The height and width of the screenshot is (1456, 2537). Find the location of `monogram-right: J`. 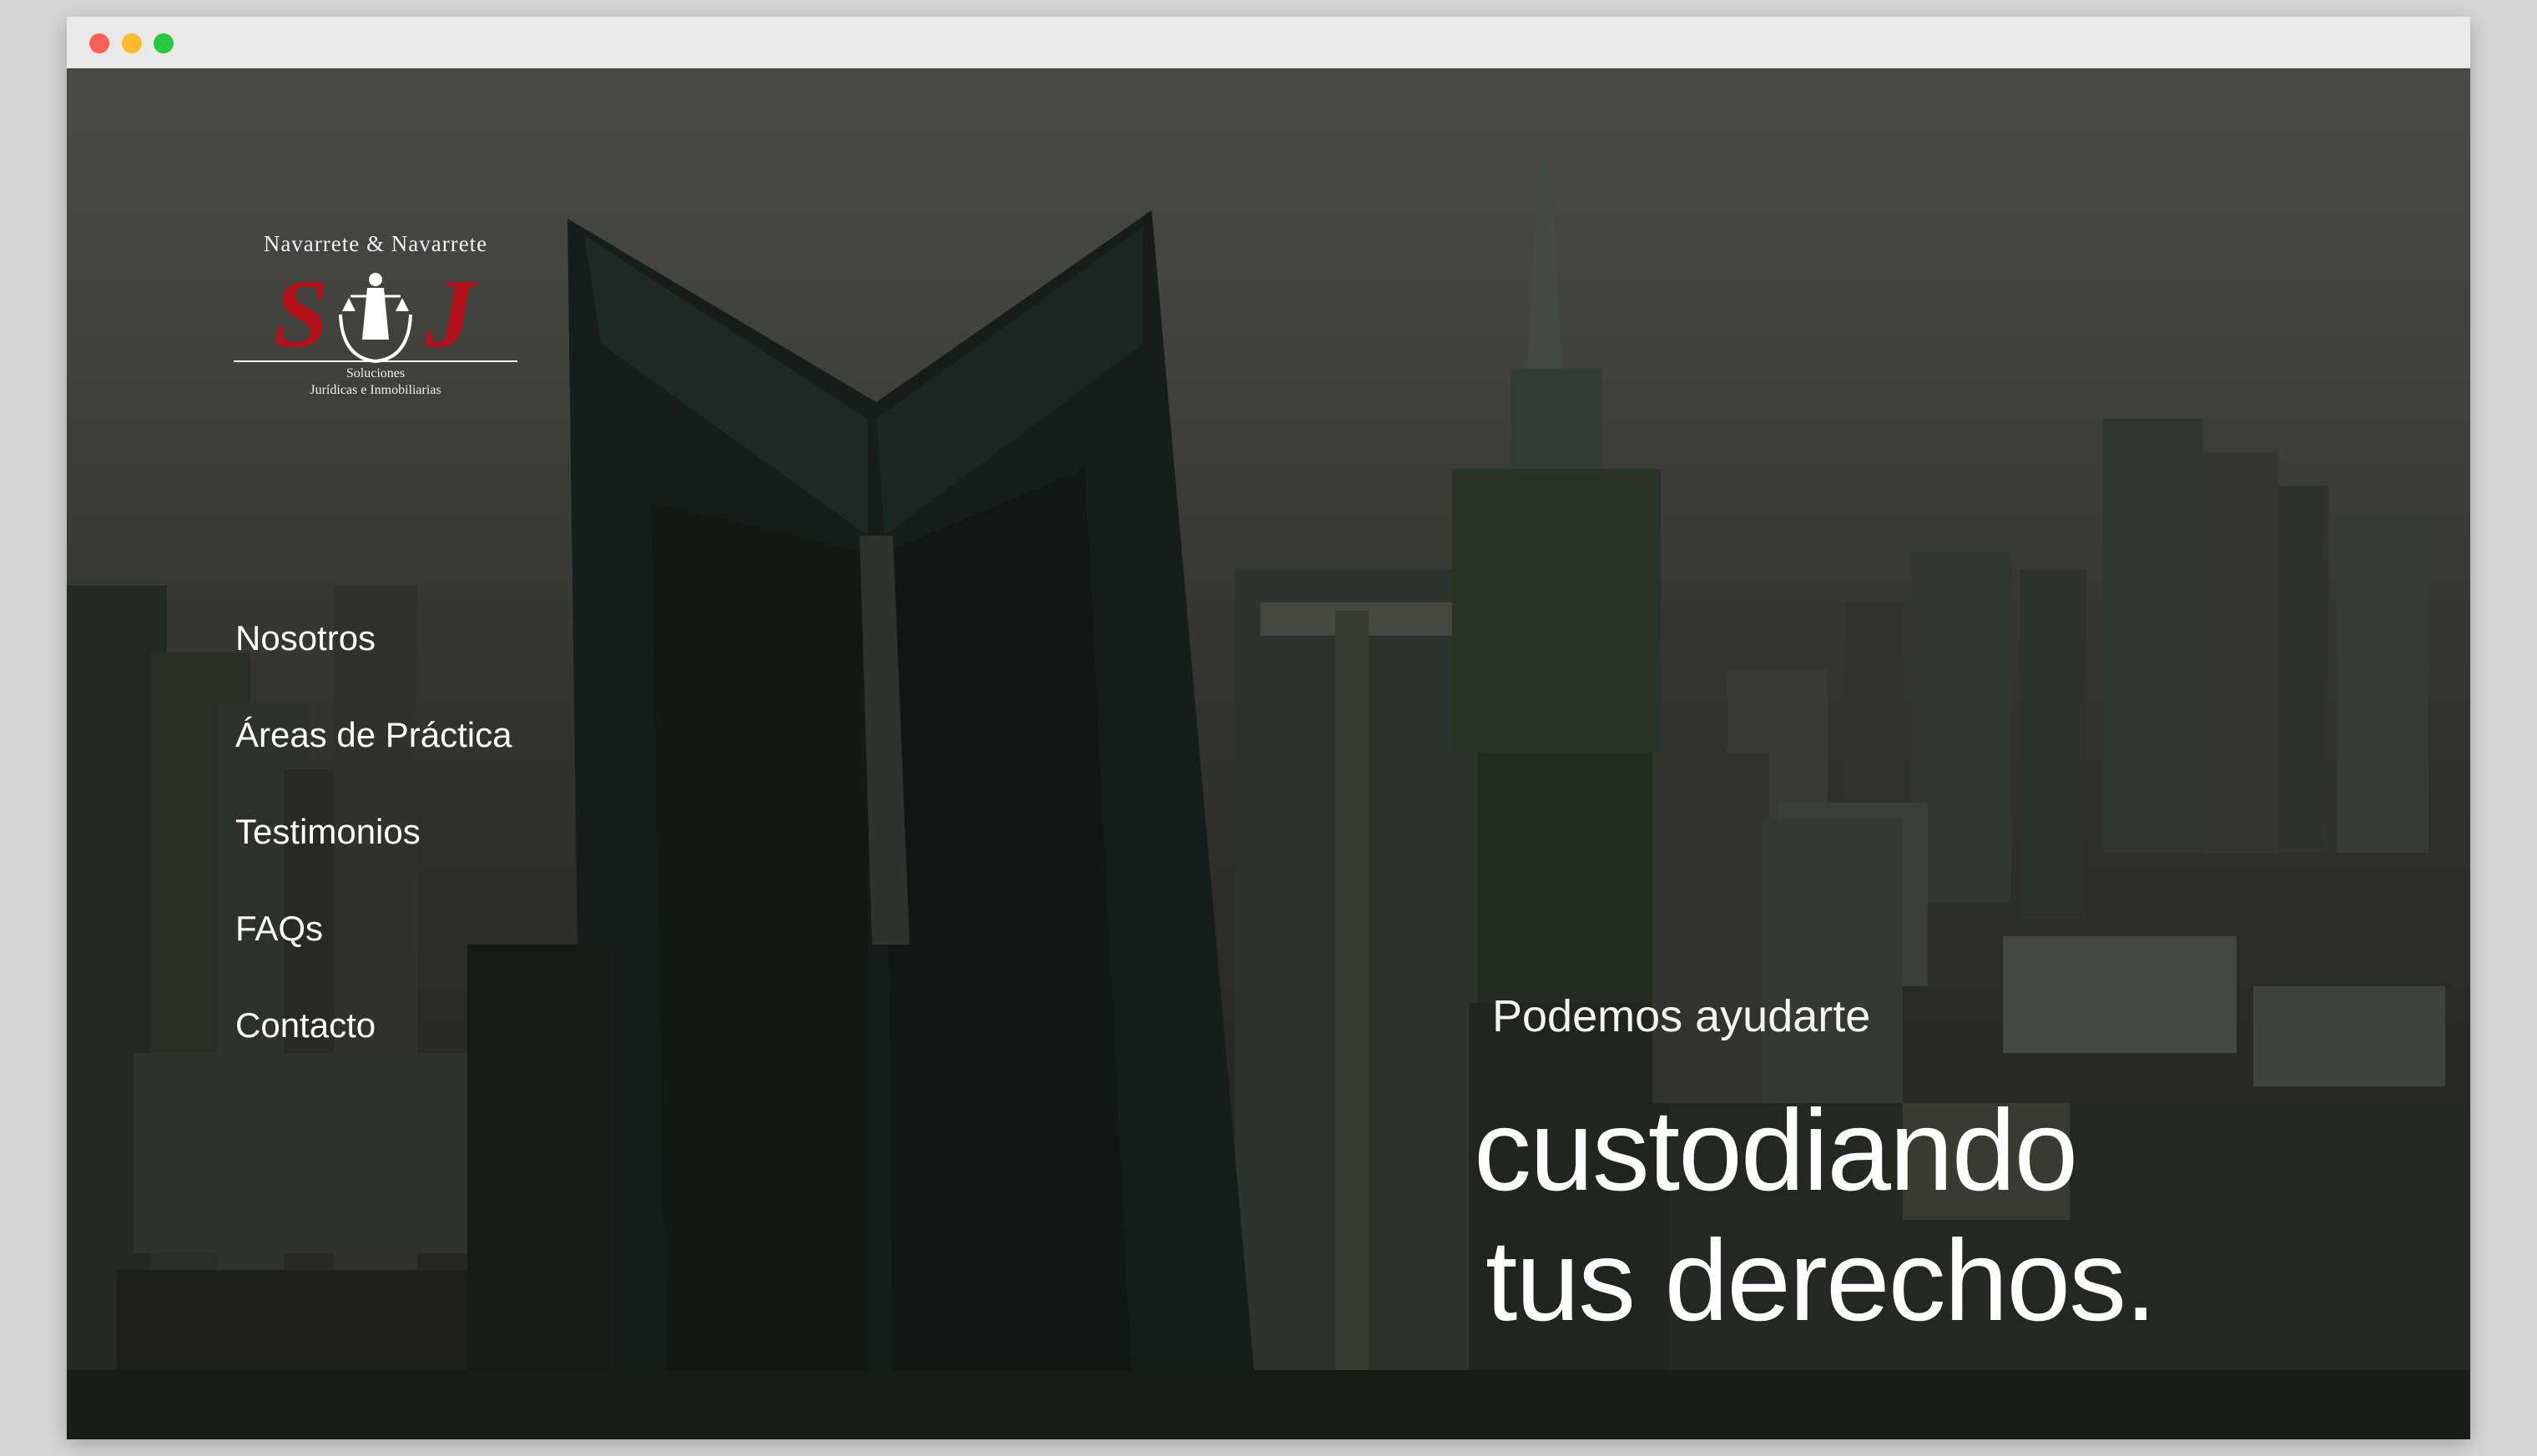

monogram-right: J is located at coordinates (451, 314).